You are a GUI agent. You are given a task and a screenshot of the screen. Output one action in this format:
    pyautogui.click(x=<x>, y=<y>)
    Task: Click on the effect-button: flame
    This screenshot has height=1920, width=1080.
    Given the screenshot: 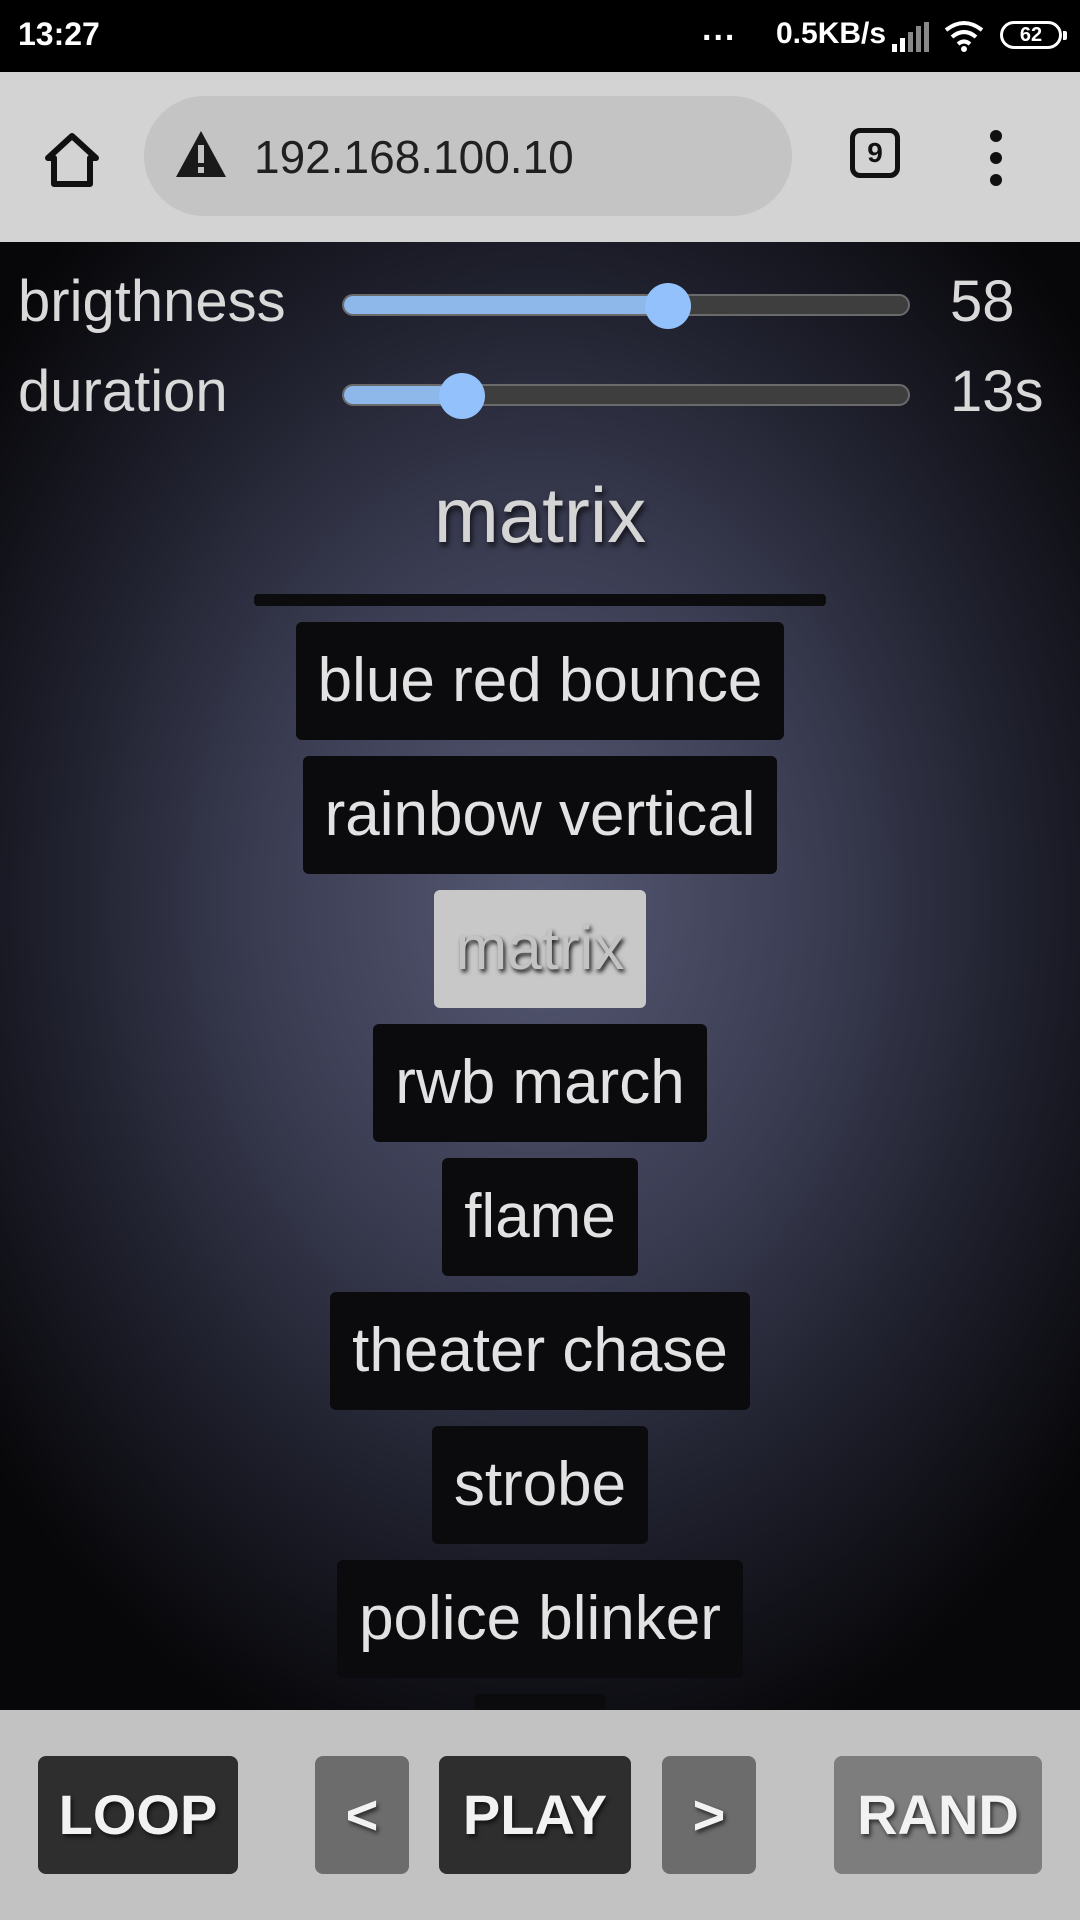 What is the action you would take?
    pyautogui.click(x=540, y=1217)
    